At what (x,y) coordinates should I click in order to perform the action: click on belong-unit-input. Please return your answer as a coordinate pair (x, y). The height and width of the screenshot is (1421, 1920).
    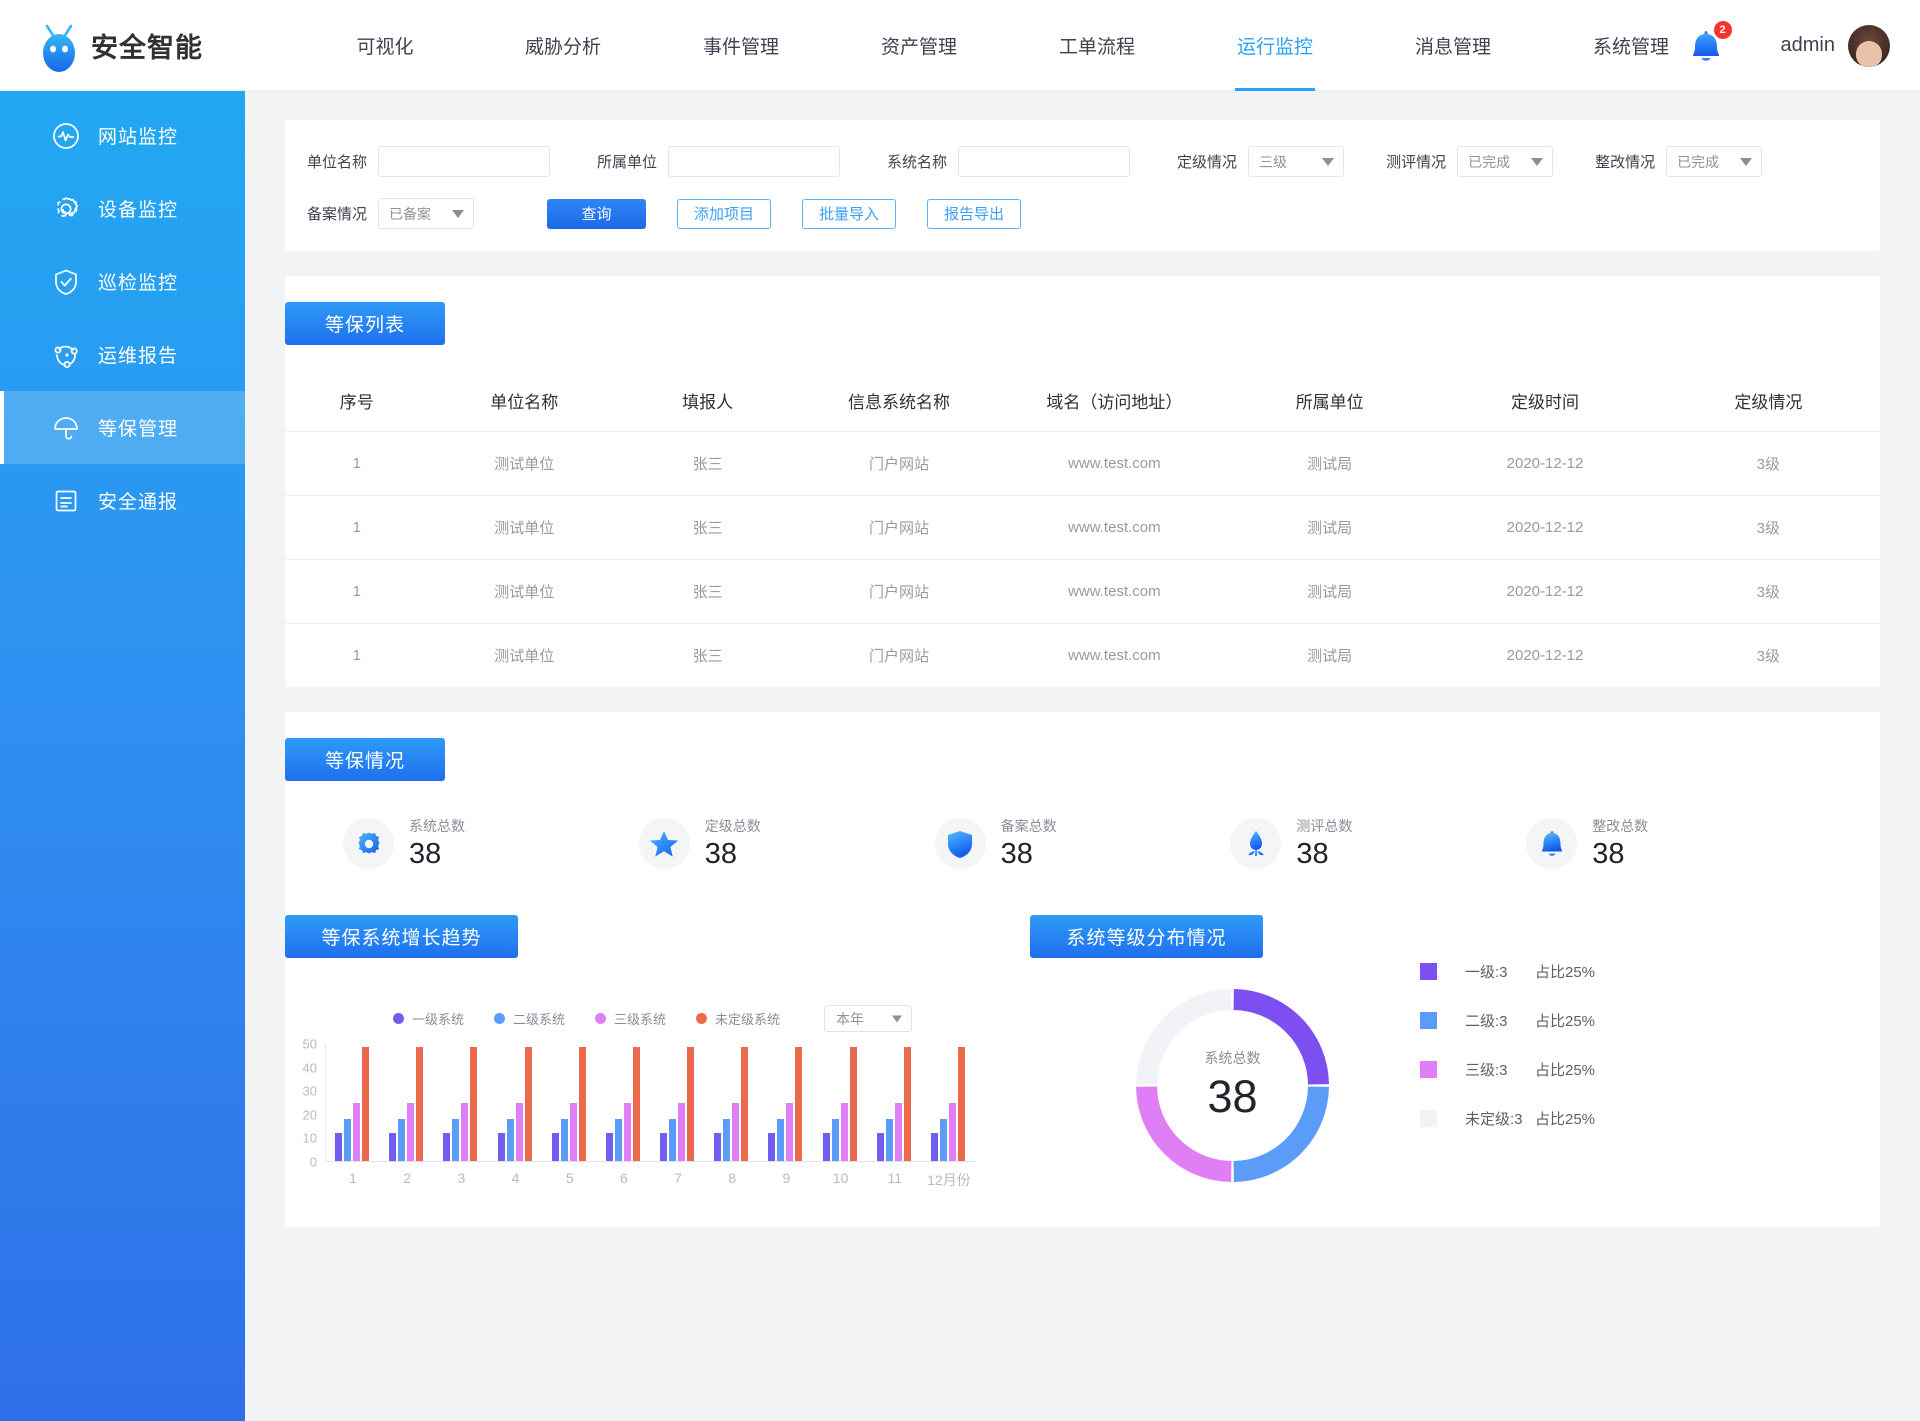
    Looking at the image, I should click on (754, 161).